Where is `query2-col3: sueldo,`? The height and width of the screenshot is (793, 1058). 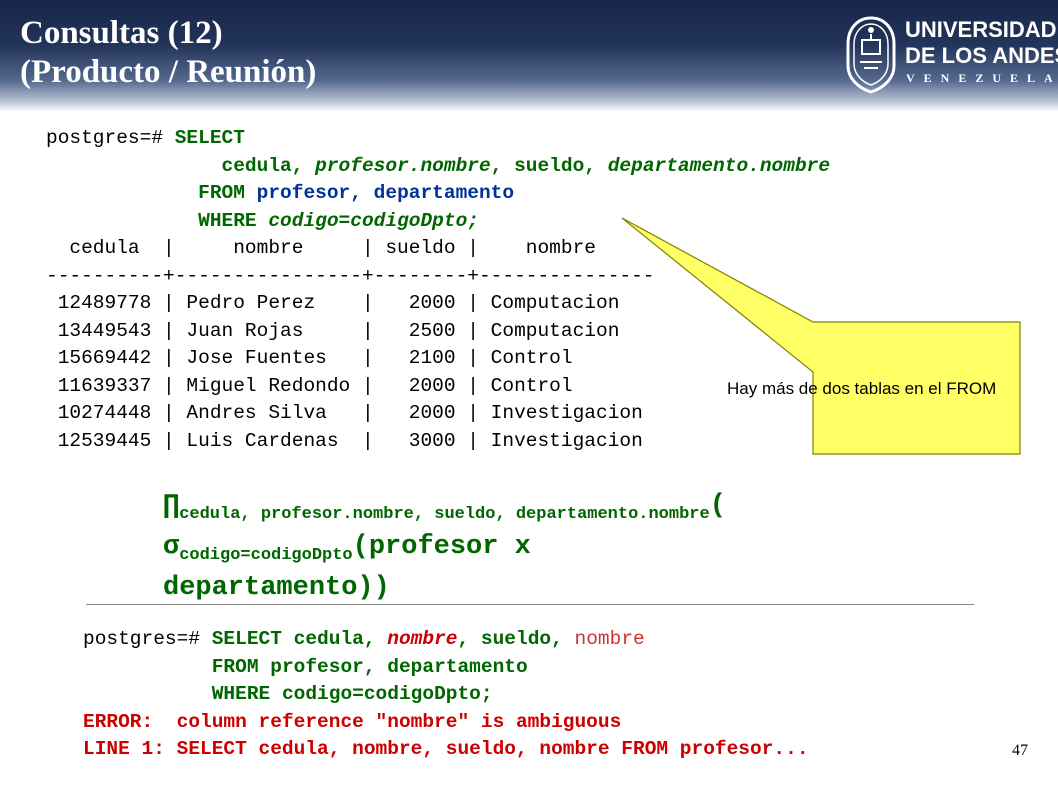
query2-col3: sueldo, is located at coordinates (527, 639).